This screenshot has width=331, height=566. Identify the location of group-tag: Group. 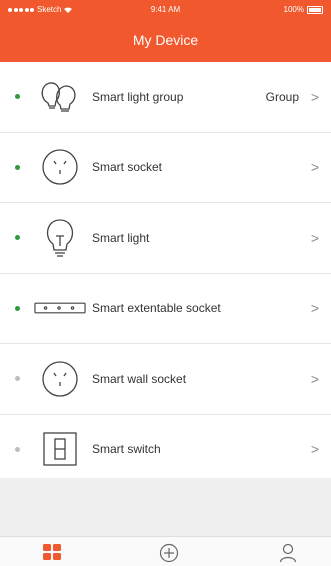
(282, 96).